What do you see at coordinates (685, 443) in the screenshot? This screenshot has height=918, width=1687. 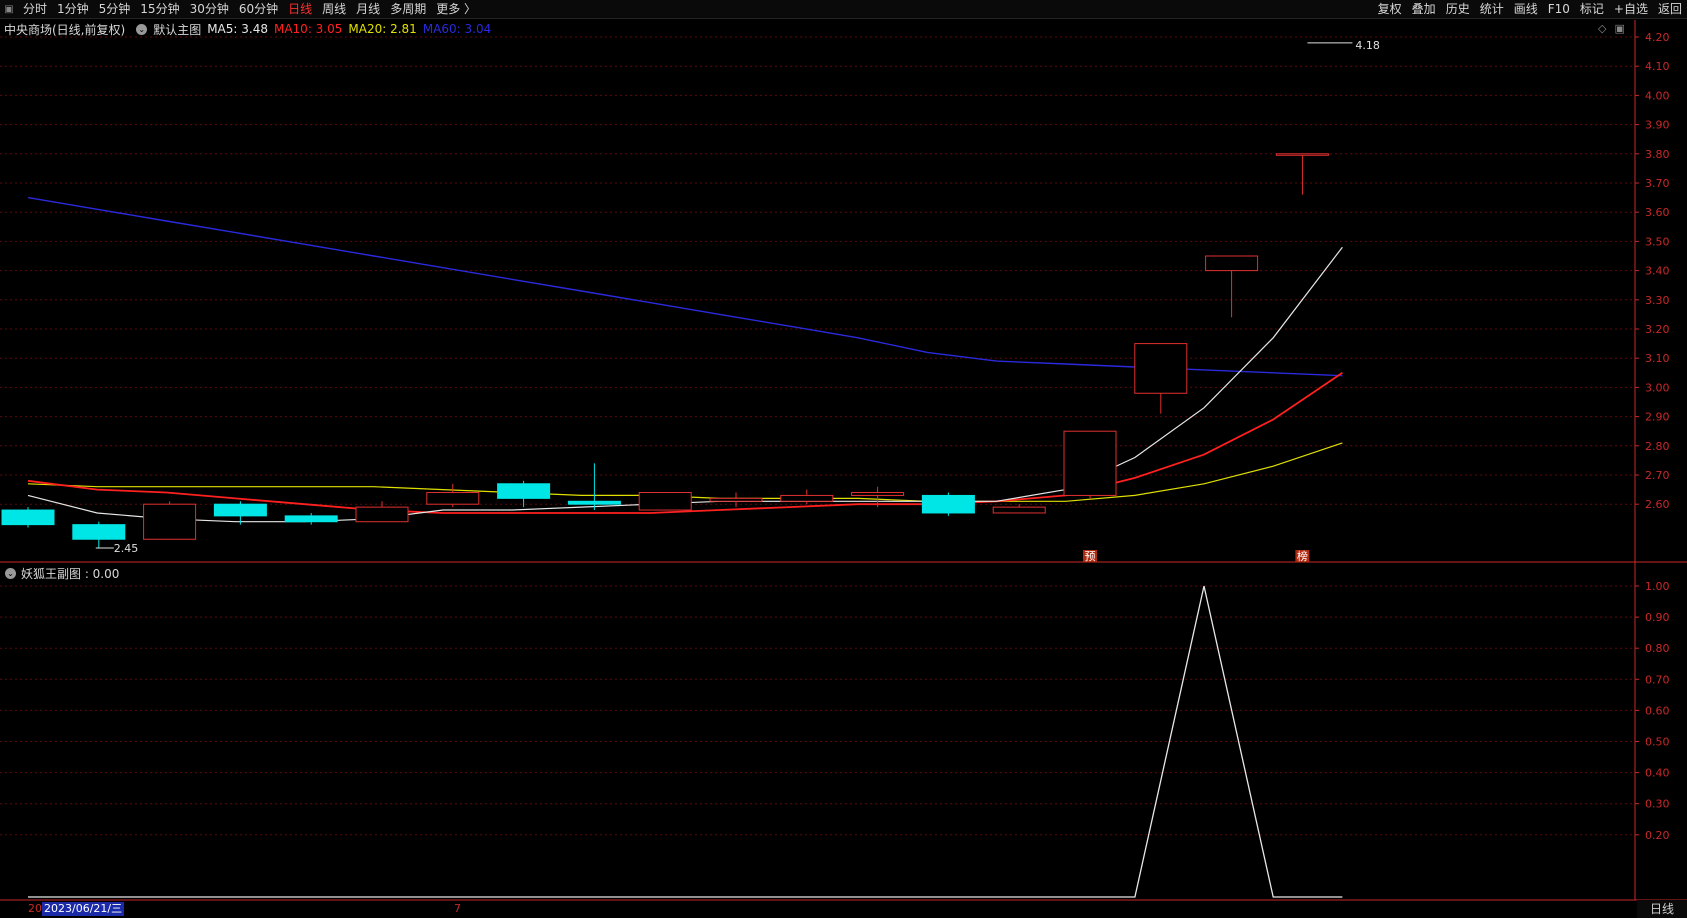 I see `ma10-line` at bounding box center [685, 443].